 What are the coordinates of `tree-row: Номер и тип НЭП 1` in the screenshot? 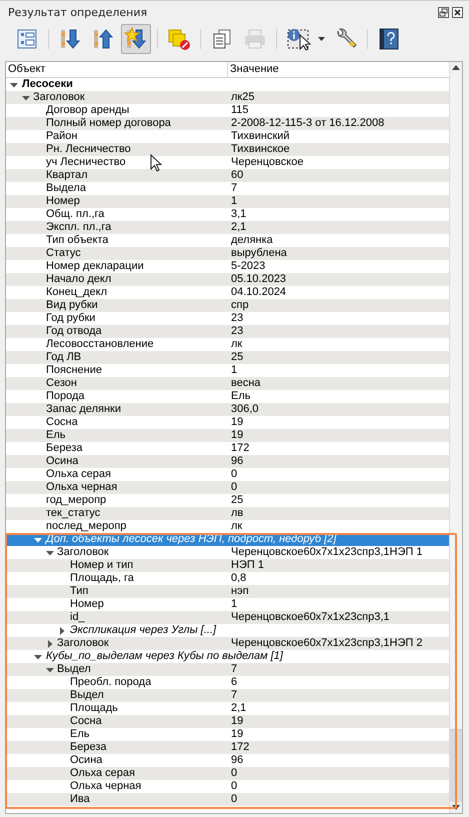 It's located at (227, 565).